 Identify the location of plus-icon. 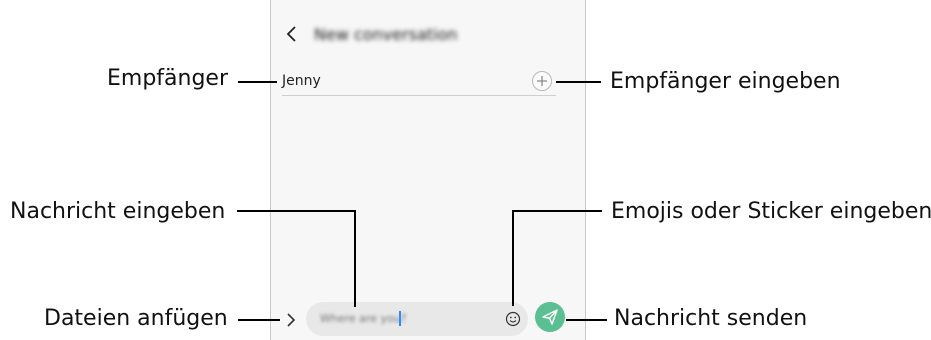
(542, 81).